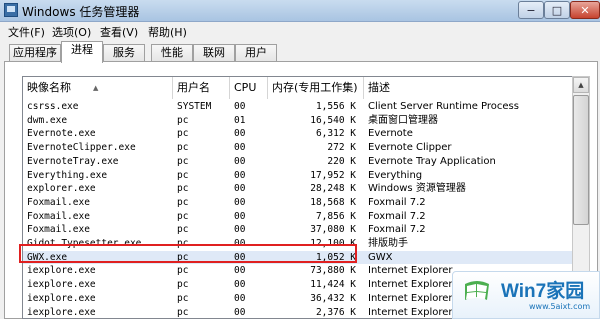  What do you see at coordinates (124, 53) in the screenshot?
I see `tab-services: 服务` at bounding box center [124, 53].